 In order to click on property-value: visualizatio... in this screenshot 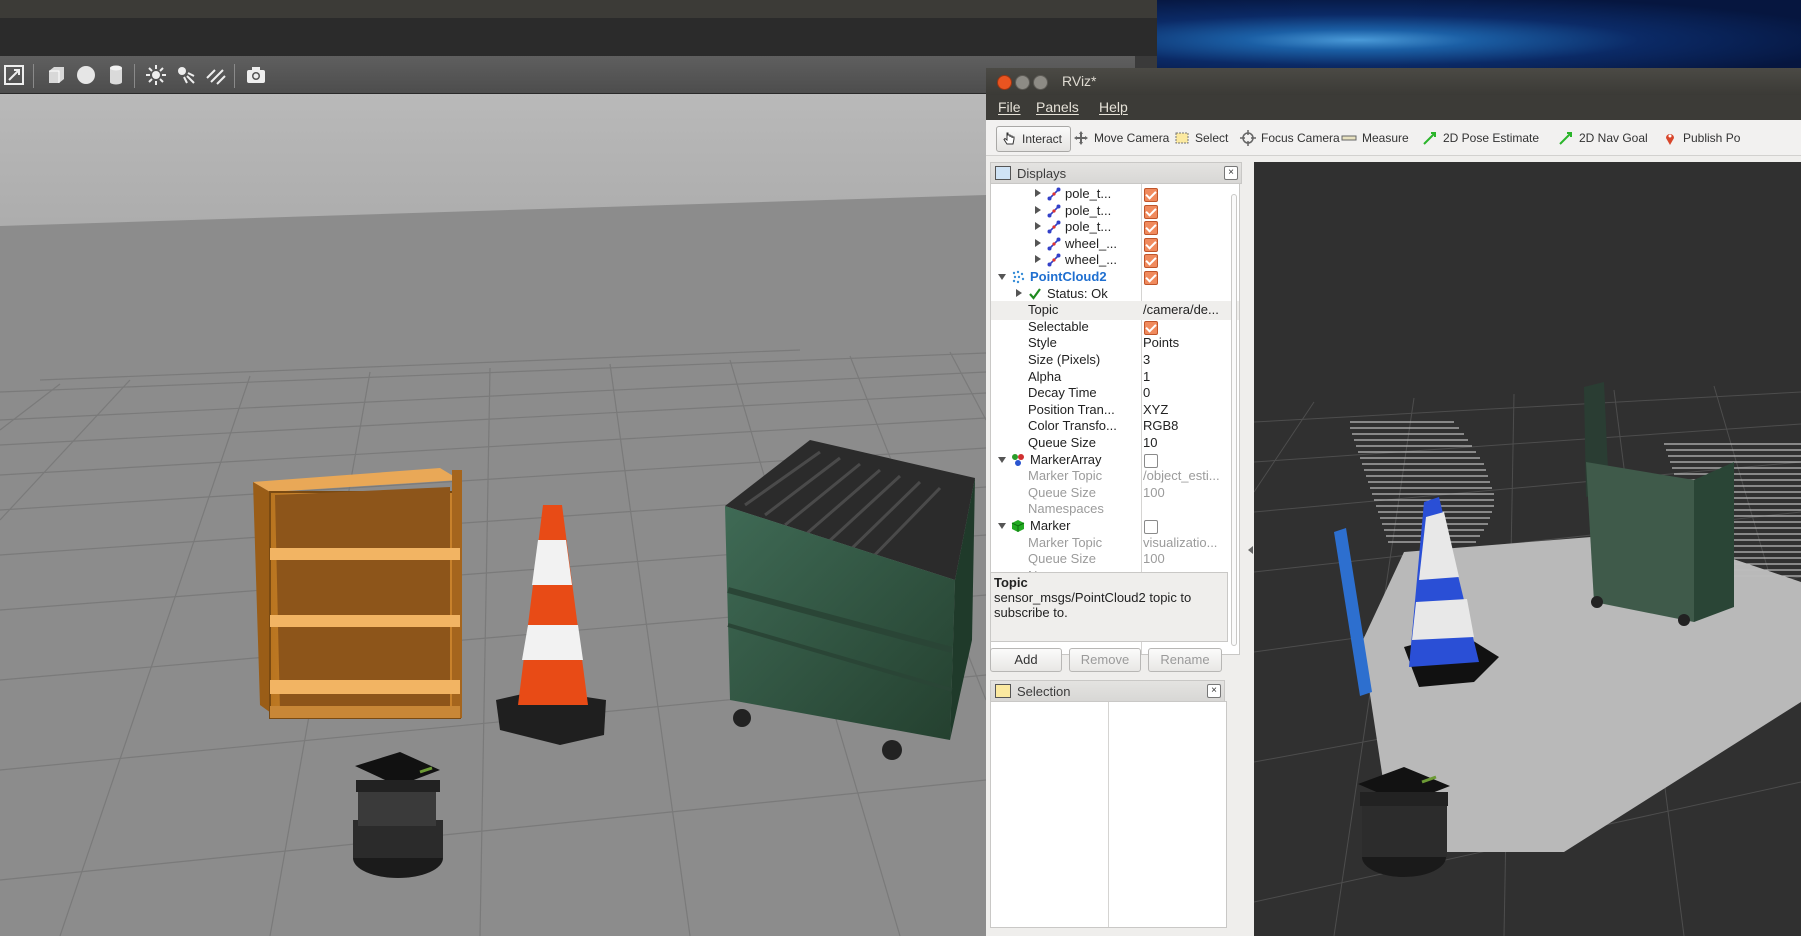, I will do `click(1190, 542)`.